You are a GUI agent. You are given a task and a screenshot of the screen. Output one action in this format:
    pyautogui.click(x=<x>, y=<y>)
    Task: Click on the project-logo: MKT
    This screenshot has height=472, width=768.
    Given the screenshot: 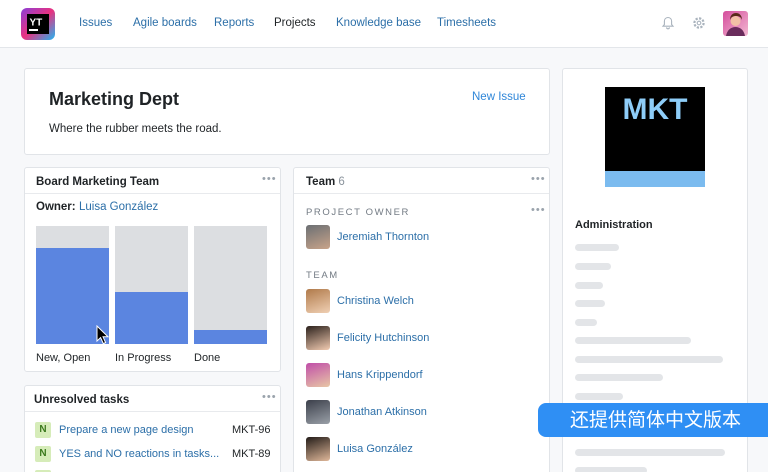 What is the action you would take?
    pyautogui.click(x=655, y=137)
    